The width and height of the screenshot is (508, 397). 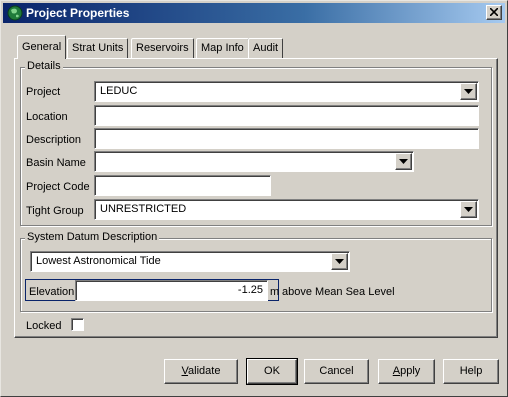 I want to click on globe-icon, so click(x=15, y=13).